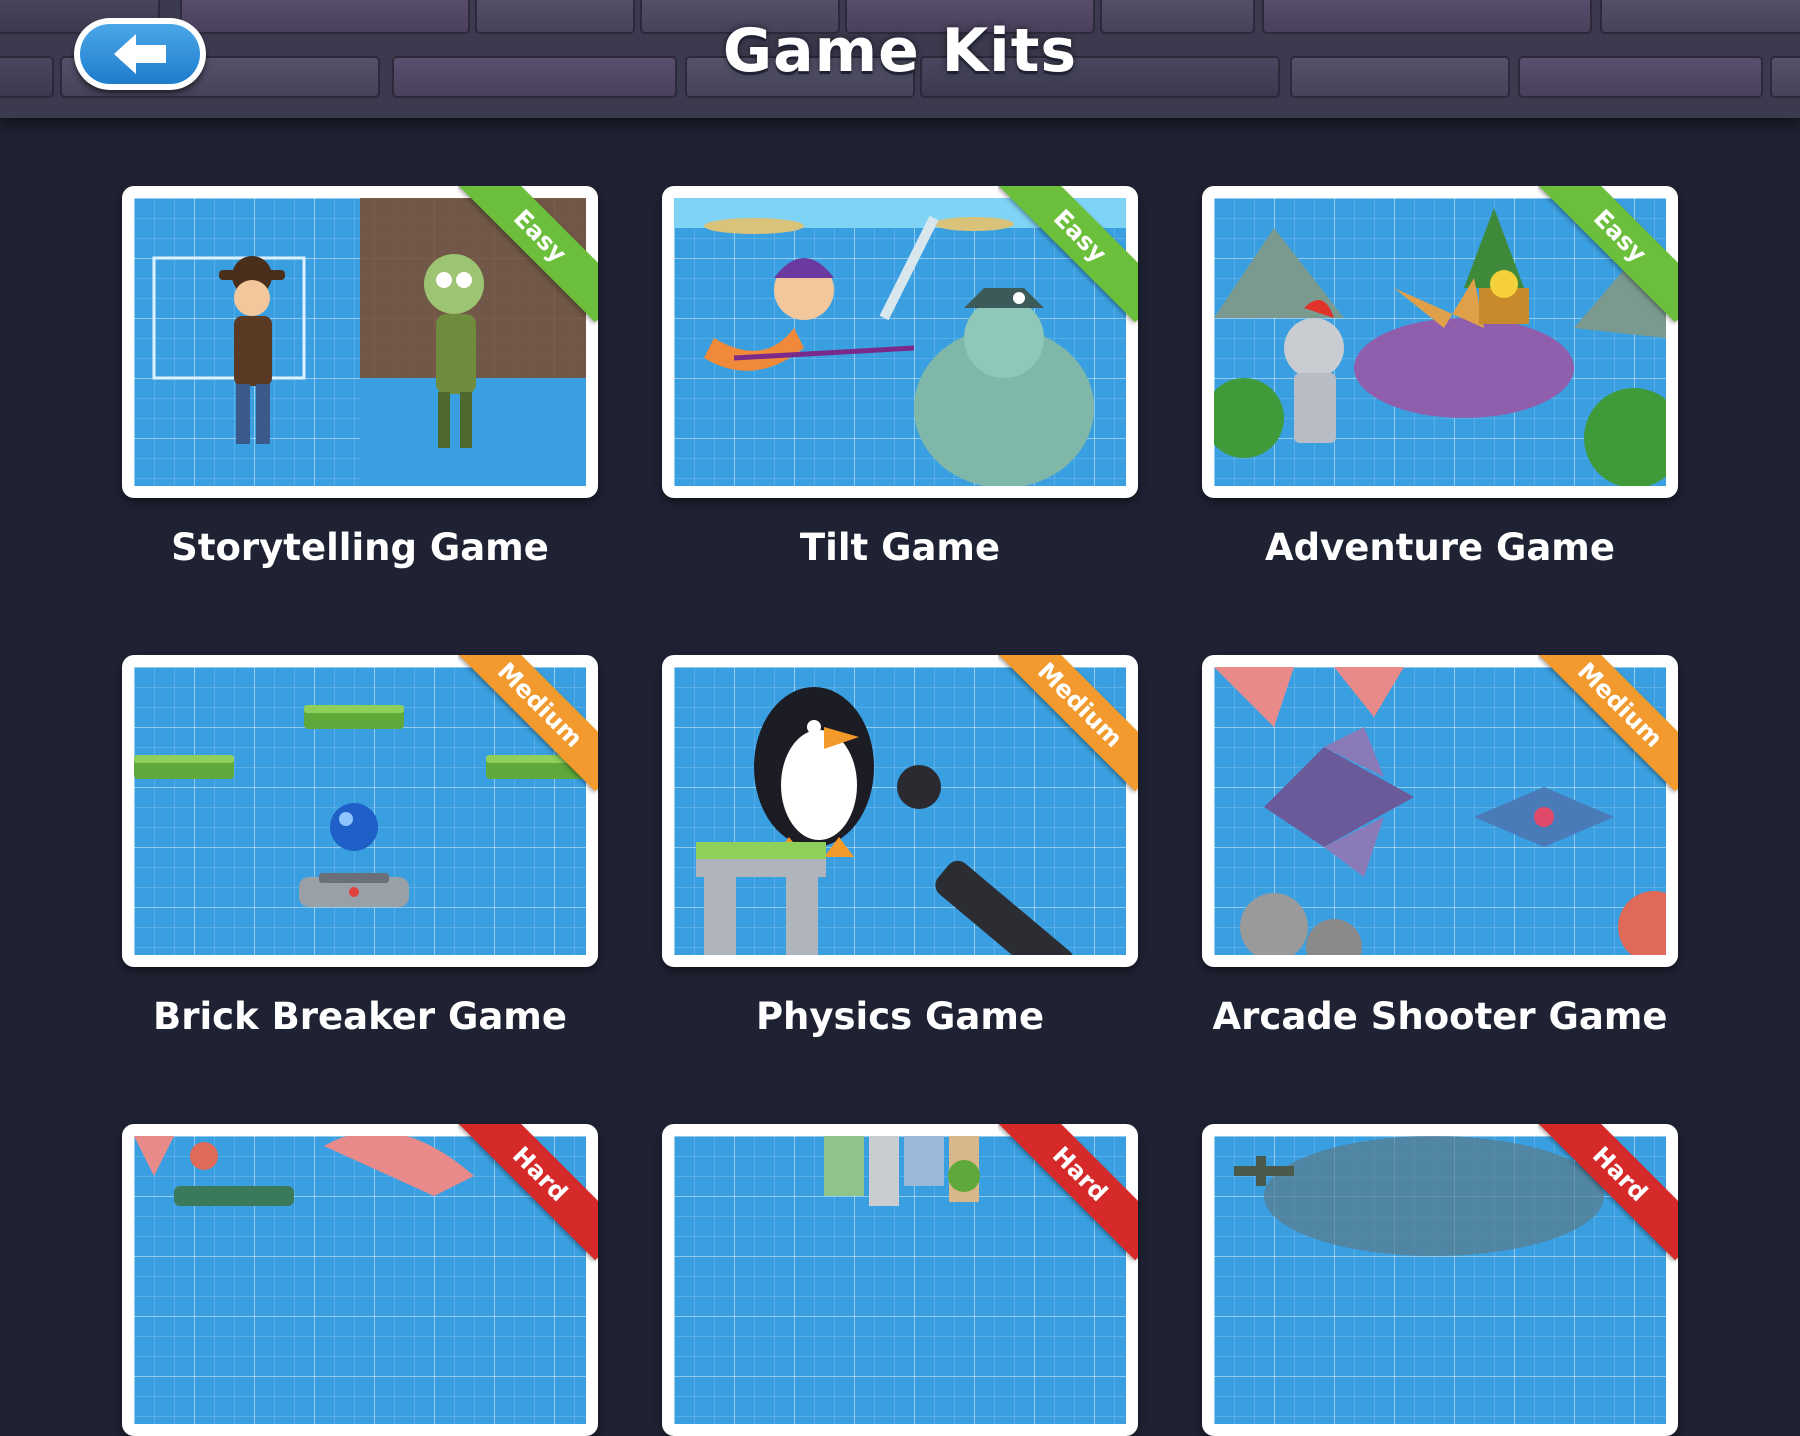 This screenshot has width=1800, height=1436. Describe the element at coordinates (1440, 1016) in the screenshot. I see `kit-title: Arcade Shooter Game` at that location.